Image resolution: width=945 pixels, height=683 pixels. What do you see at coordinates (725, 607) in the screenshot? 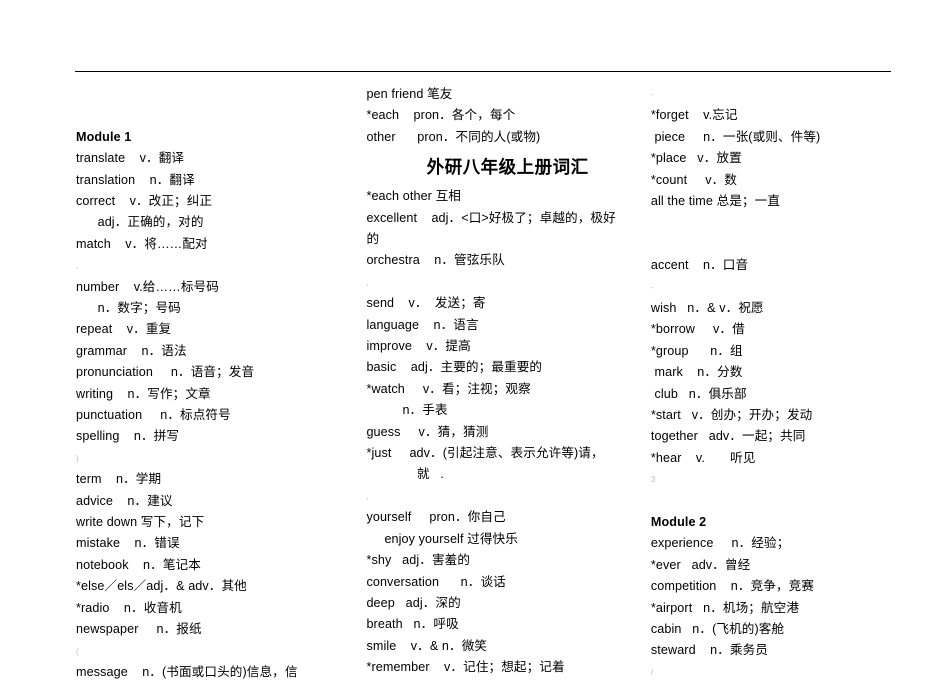
I see `vocab-entry: *airport n．机场；航空港` at bounding box center [725, 607].